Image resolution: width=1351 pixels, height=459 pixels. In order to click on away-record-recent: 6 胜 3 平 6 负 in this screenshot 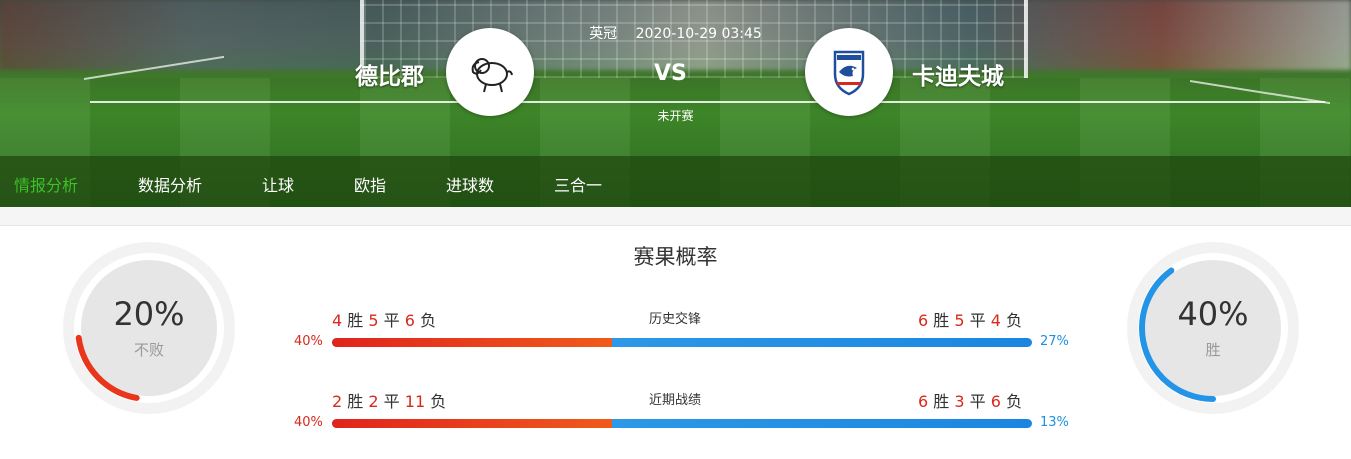, I will do `click(970, 400)`.